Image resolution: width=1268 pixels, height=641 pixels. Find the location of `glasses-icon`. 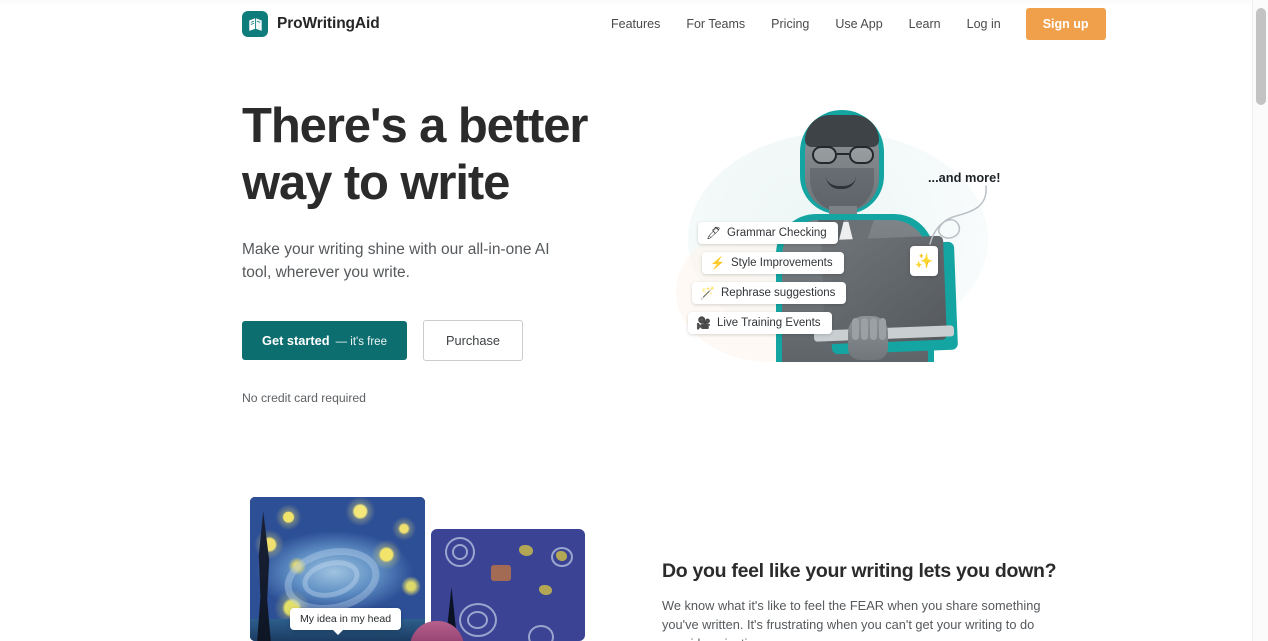

glasses-icon is located at coordinates (843, 155).